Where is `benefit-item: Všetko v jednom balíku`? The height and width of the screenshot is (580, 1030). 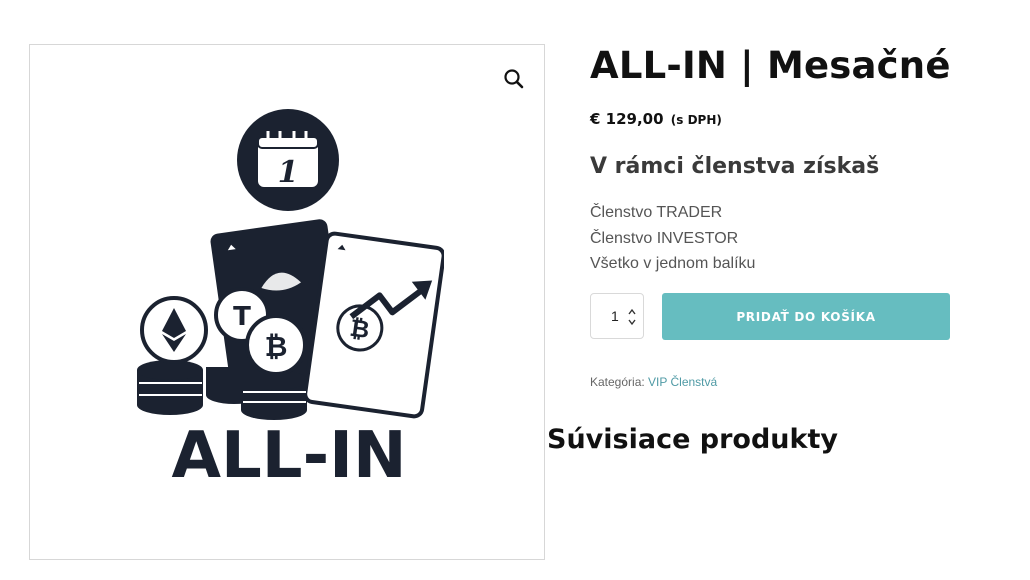
benefit-item: Všetko v jednom balíku is located at coordinates (673, 263).